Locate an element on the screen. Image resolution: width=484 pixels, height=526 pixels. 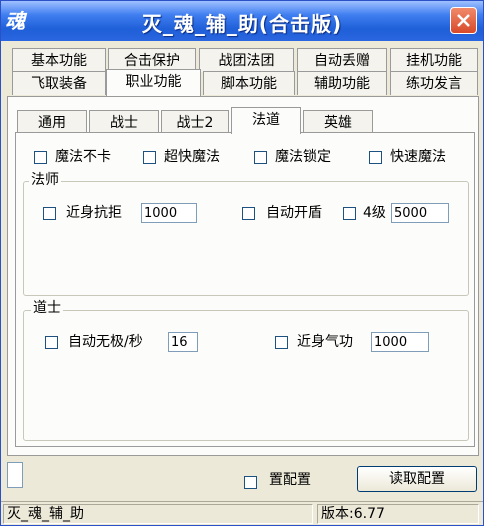
super-fast-magic-checkbox is located at coordinates (149, 157).